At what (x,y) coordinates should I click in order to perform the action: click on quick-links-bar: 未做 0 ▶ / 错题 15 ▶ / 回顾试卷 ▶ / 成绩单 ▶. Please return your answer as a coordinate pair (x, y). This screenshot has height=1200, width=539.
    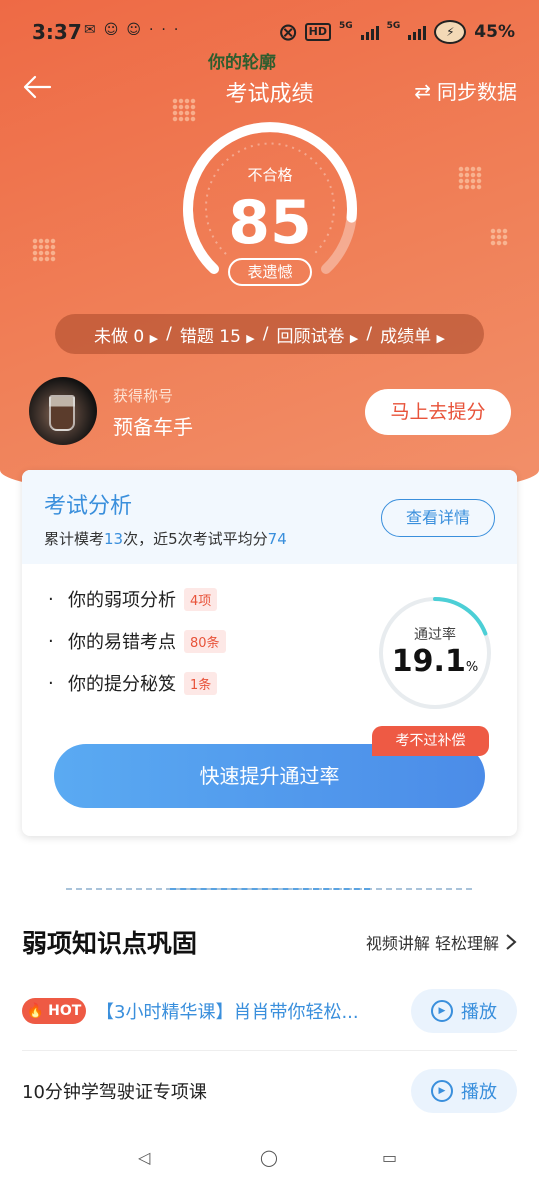
    Looking at the image, I should click on (269, 334).